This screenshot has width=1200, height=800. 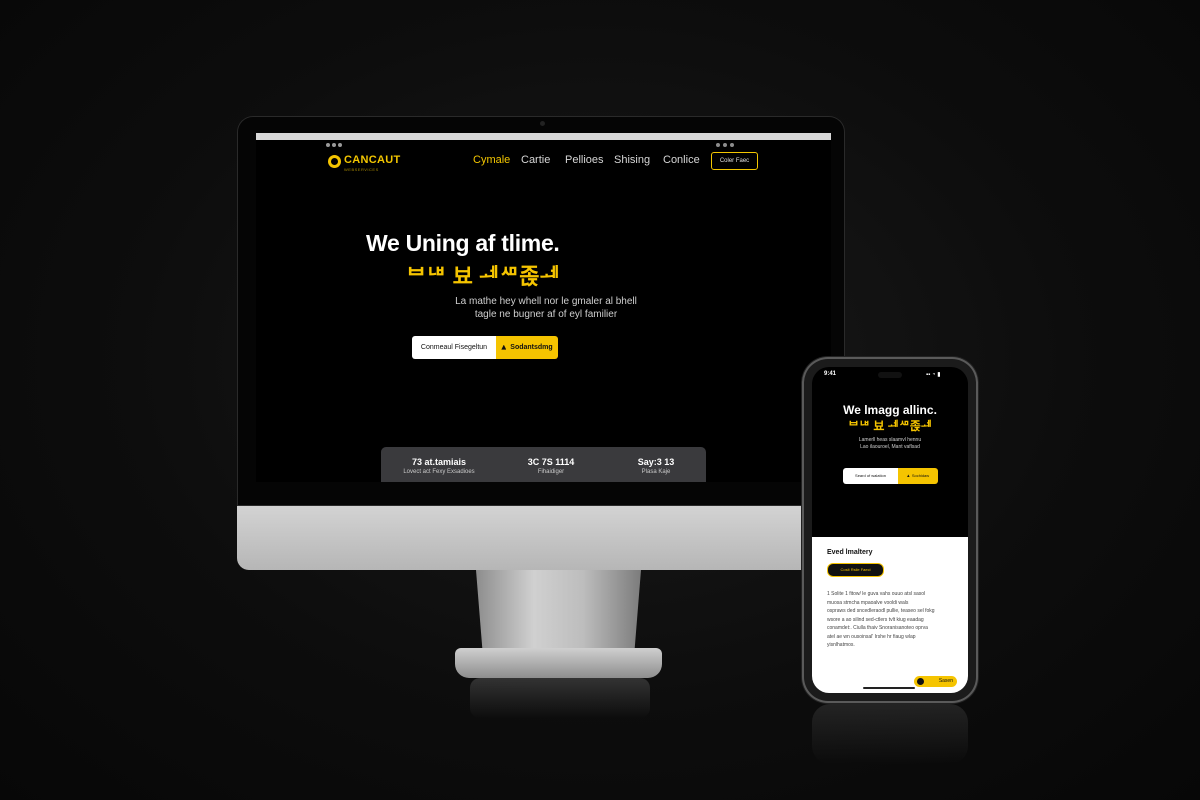 I want to click on toolbar-icons, so click(x=736, y=140).